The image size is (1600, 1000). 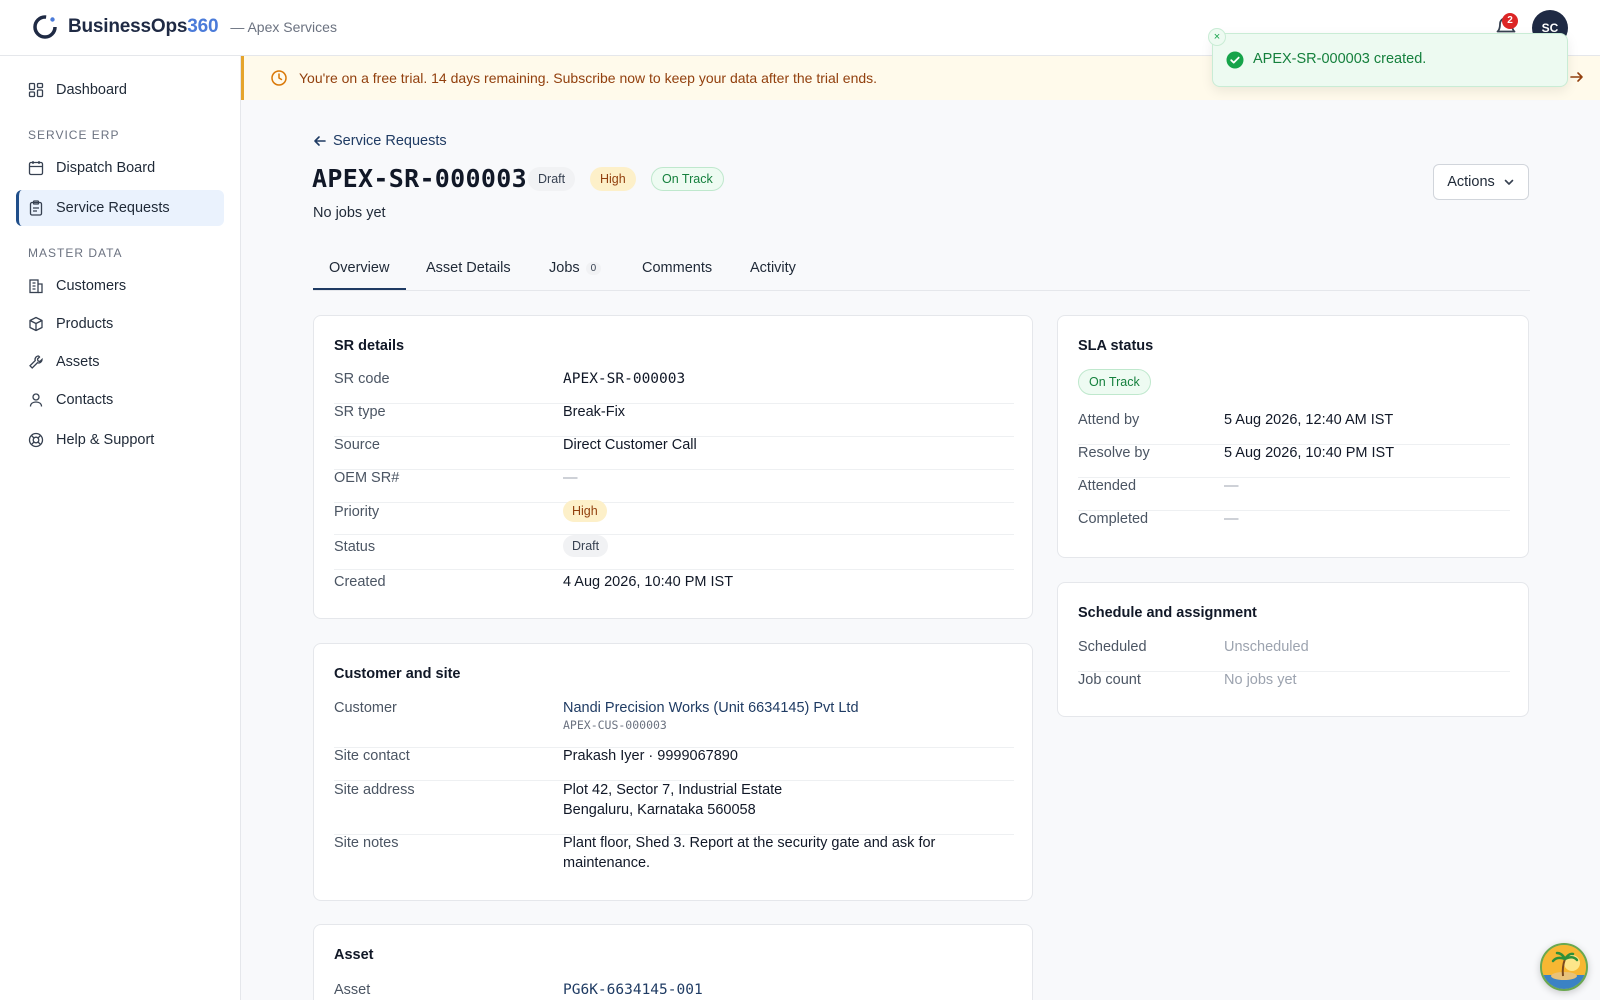 I want to click on card-title: Customer and site, so click(x=397, y=674).